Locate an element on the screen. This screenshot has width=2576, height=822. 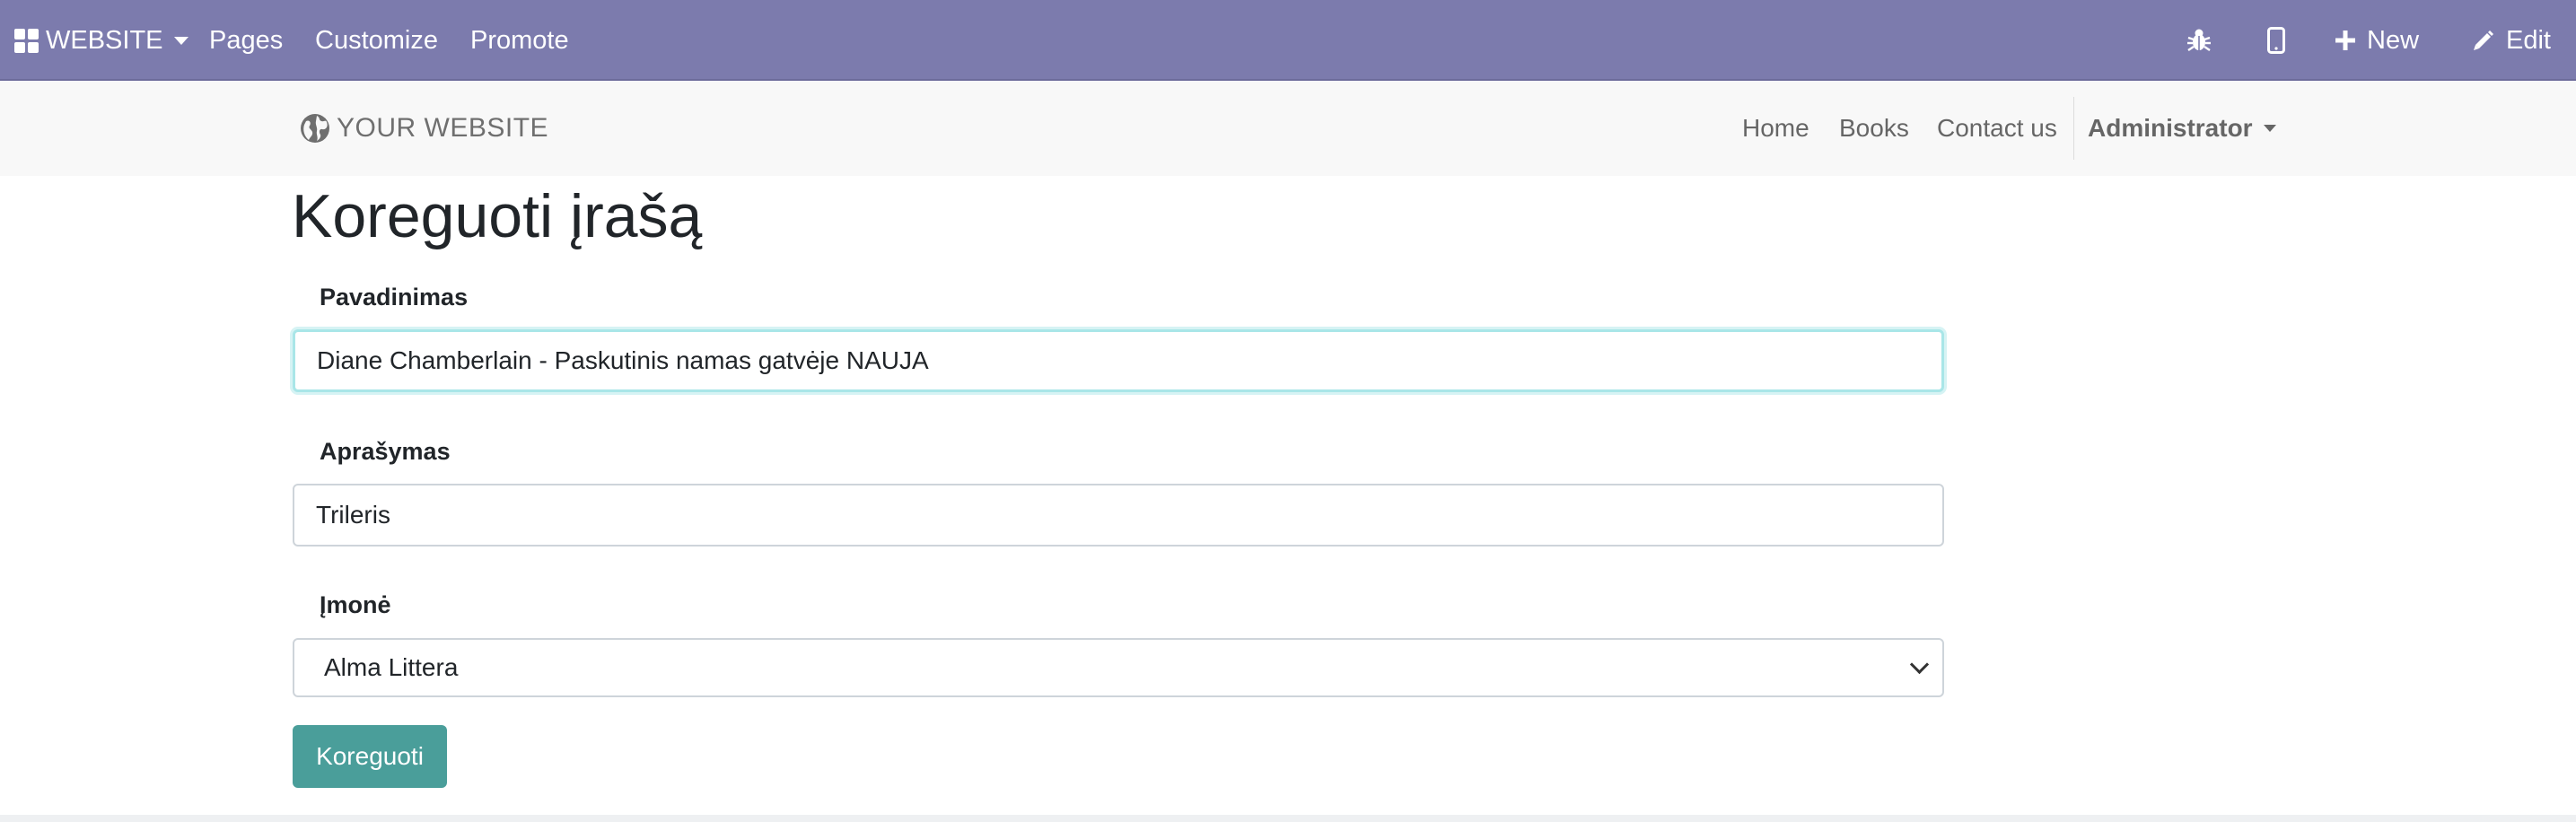
description-label: Aprašymas is located at coordinates (385, 451).